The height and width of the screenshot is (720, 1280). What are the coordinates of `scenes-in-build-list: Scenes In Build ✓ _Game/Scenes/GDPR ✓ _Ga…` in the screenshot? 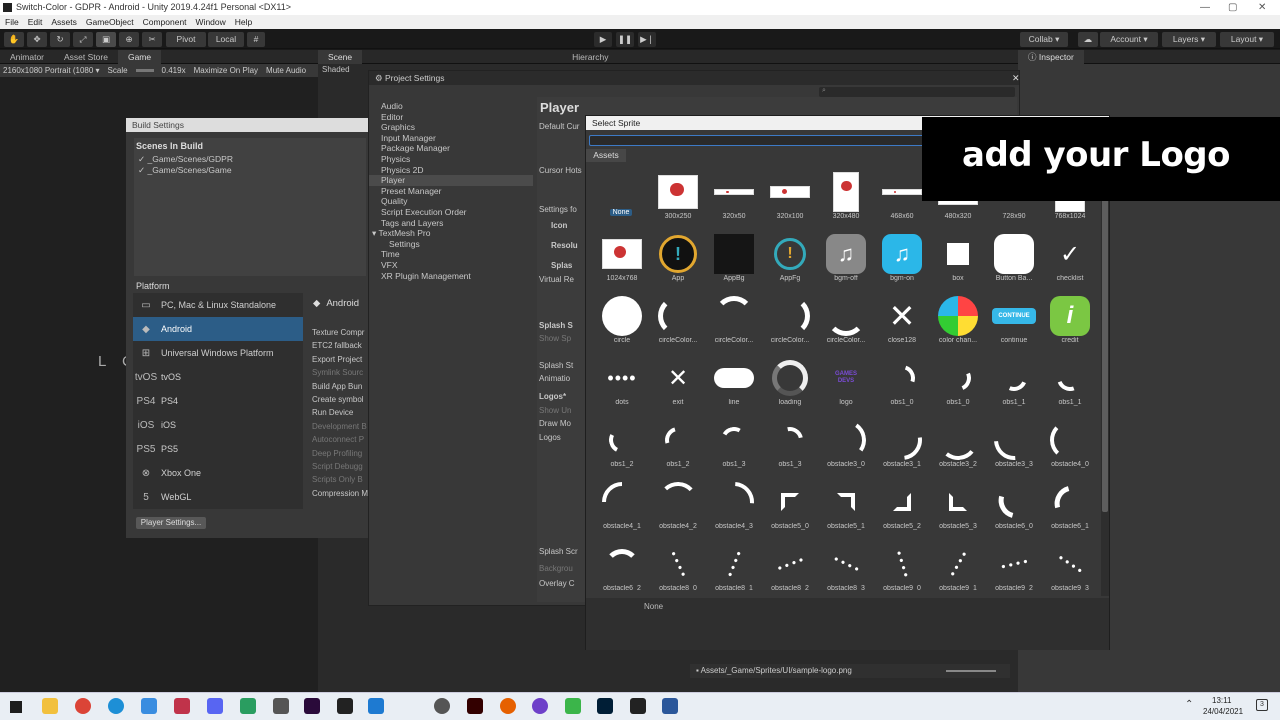 It's located at (250, 207).